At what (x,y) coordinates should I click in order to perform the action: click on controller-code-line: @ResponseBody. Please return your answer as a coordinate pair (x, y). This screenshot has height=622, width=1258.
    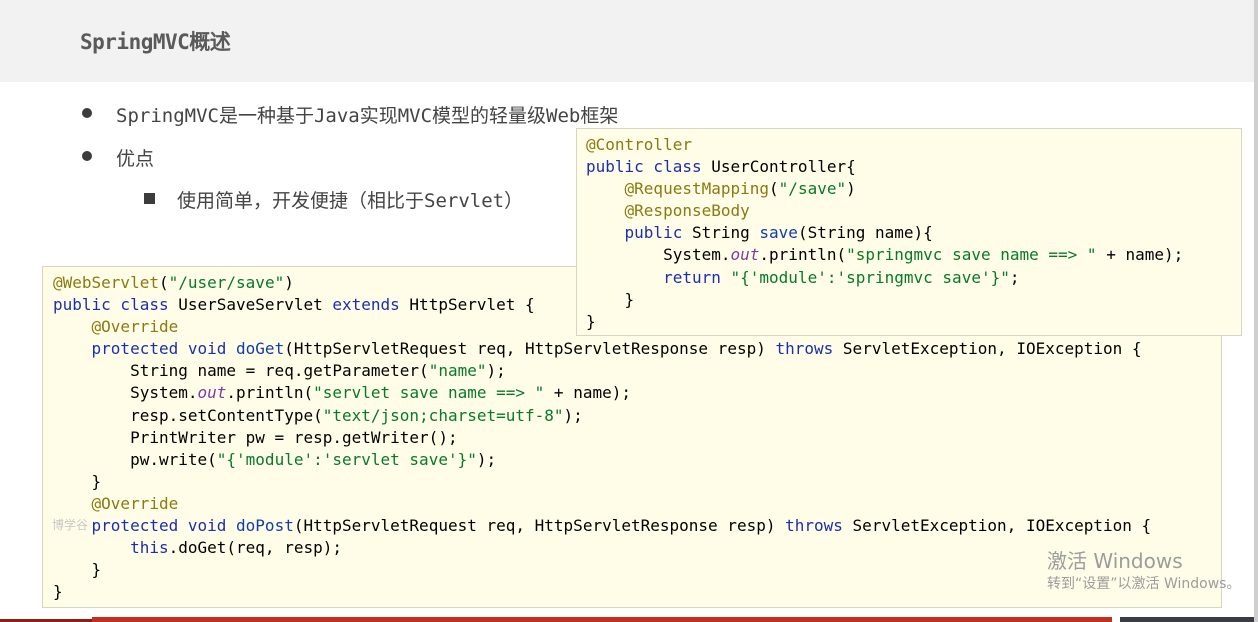
    Looking at the image, I should click on (913, 211).